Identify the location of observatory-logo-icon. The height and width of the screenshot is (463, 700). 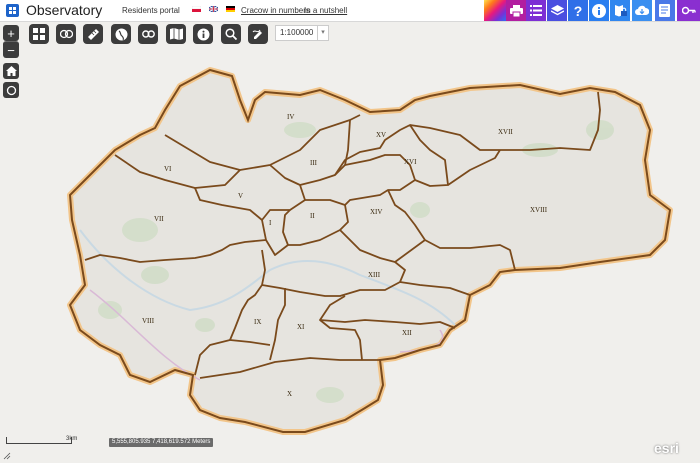
(12, 10).